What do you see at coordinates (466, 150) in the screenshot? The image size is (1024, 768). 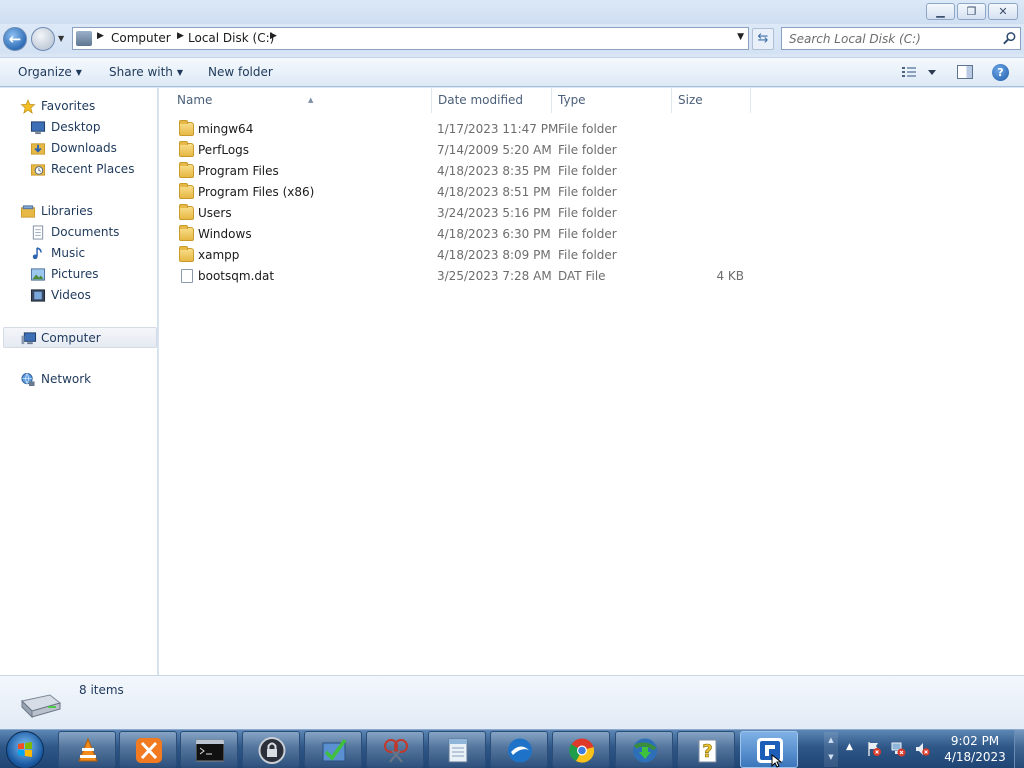 I see `file-row-perflogs: PerfLogs 7/14/2009 5:20 AM File folder` at bounding box center [466, 150].